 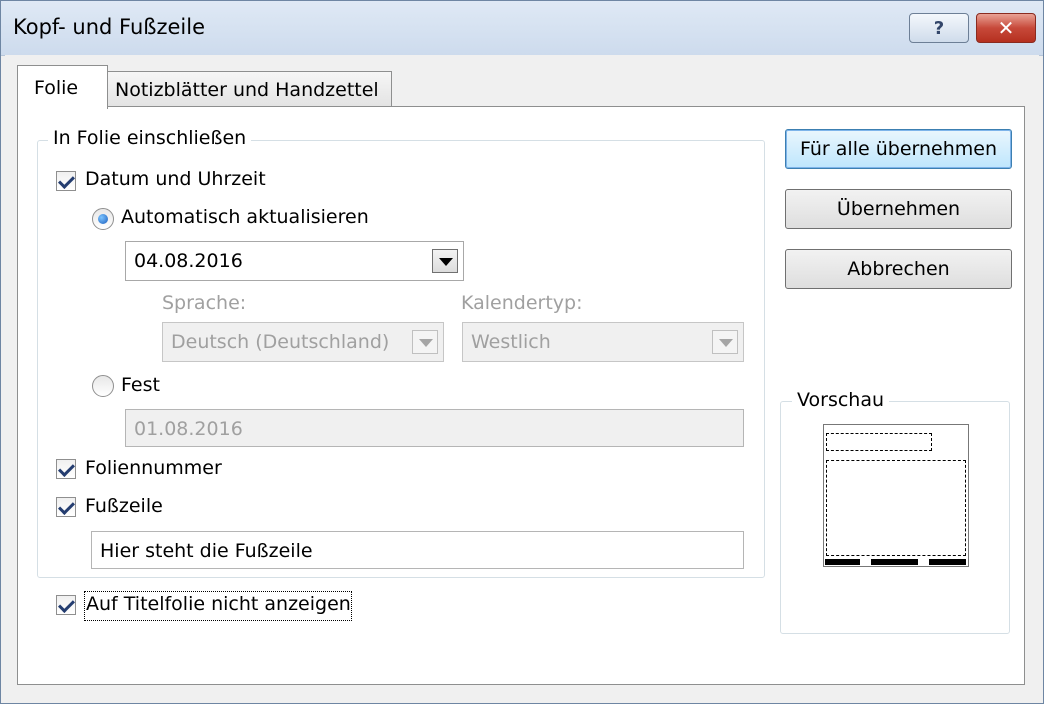 What do you see at coordinates (511, 342) in the screenshot?
I see `calendar-type-value: Westlich` at bounding box center [511, 342].